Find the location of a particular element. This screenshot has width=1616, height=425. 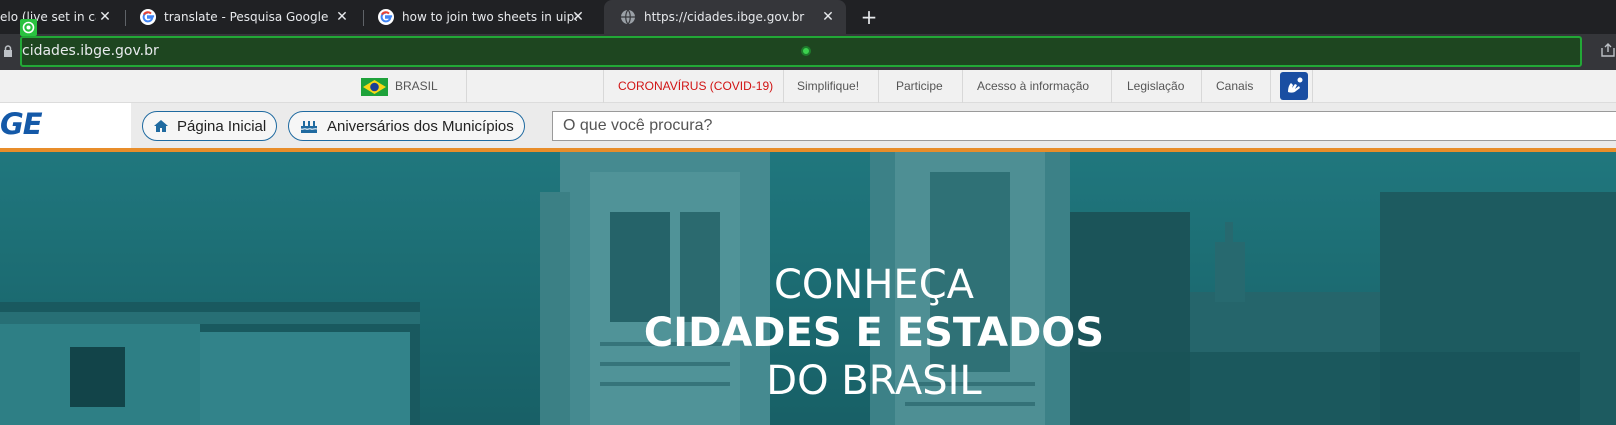

anniversaries-button-label: Aniversários dos Municípios is located at coordinates (420, 126).